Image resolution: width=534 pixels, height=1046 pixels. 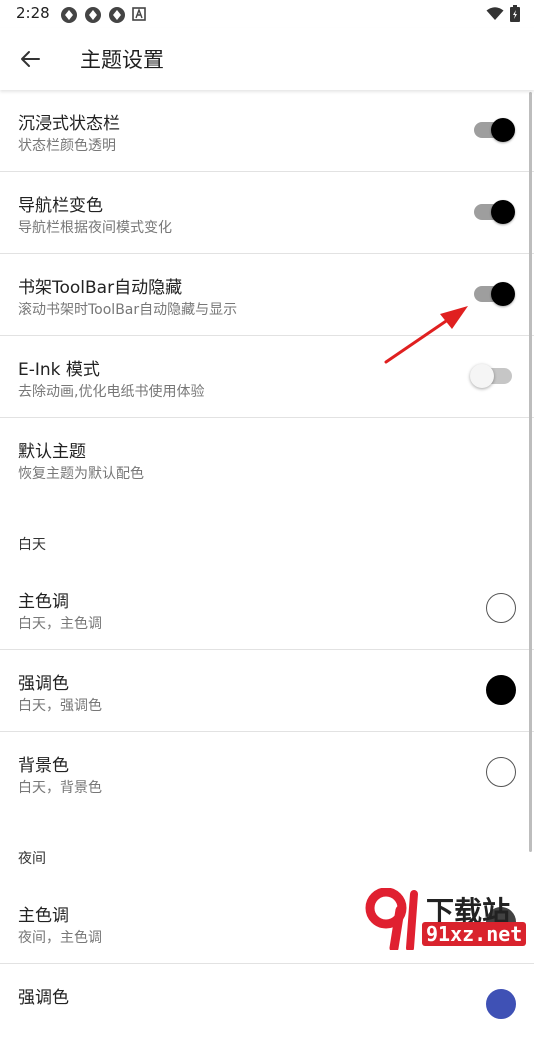 I want to click on eink-mode-switch, so click(x=491, y=376).